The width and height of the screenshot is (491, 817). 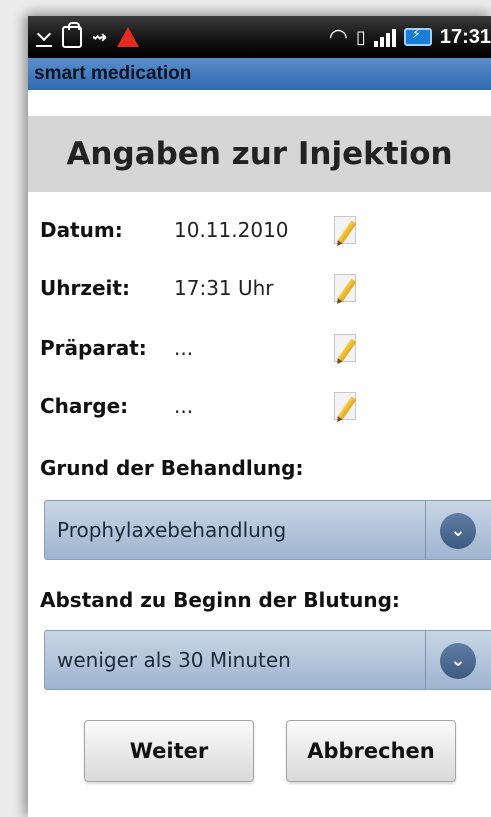 What do you see at coordinates (259, 154) in the screenshot?
I see `page-title: Angaben zur Injektion` at bounding box center [259, 154].